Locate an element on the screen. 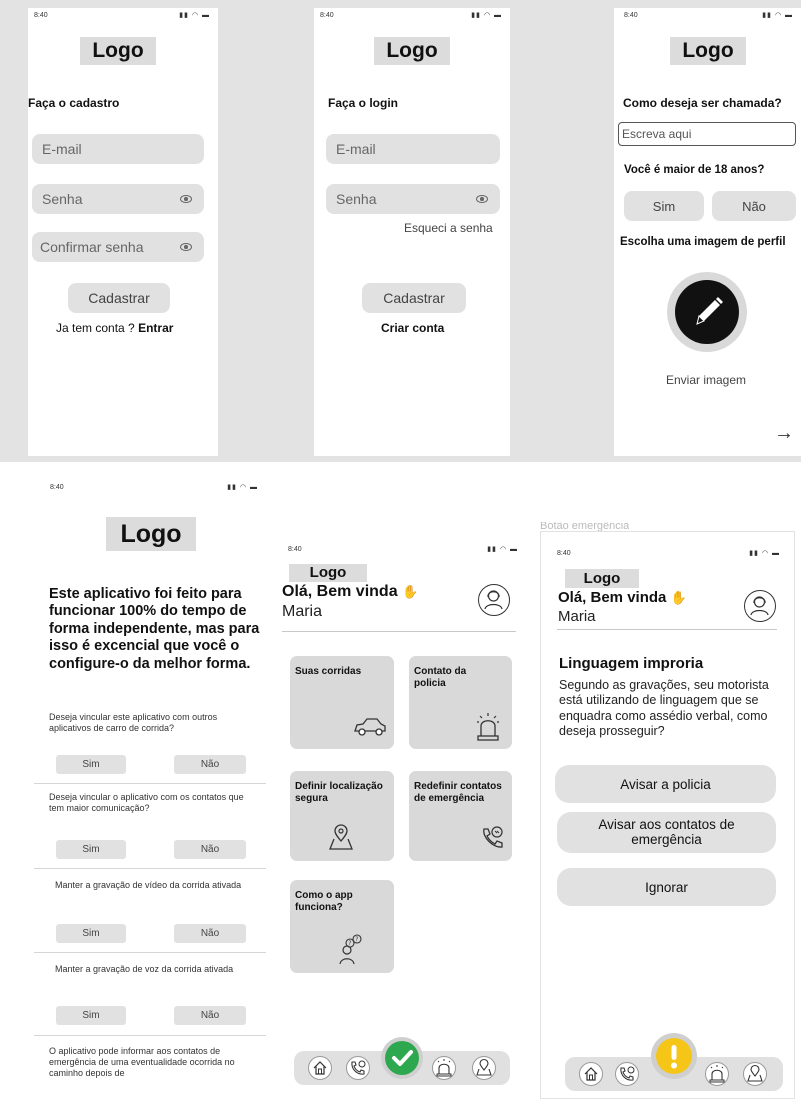 The width and height of the screenshot is (801, 1101). card-safe-location: Definir localização segura is located at coordinates (342, 816).